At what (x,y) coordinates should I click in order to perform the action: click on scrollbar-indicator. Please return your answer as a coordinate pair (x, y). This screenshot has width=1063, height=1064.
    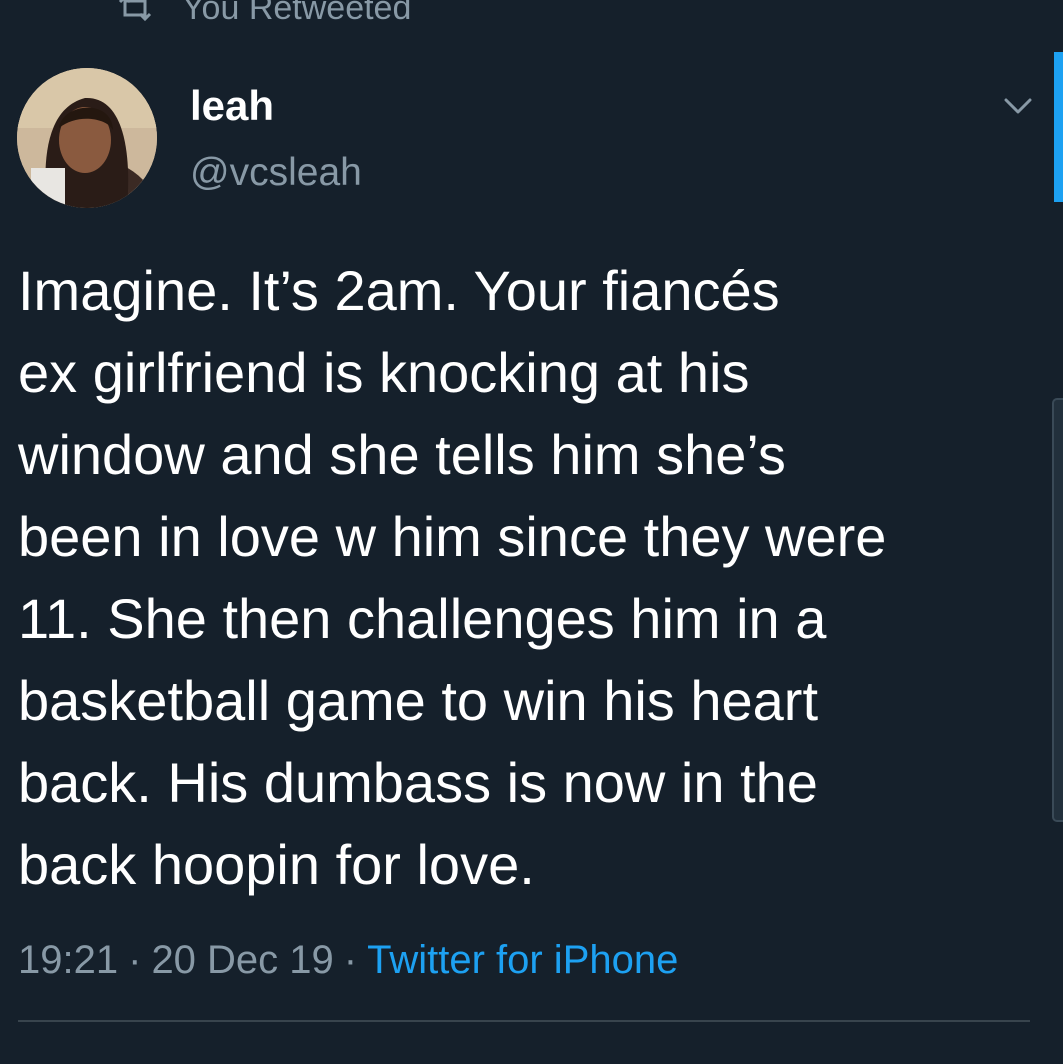
    Looking at the image, I should click on (1058, 127).